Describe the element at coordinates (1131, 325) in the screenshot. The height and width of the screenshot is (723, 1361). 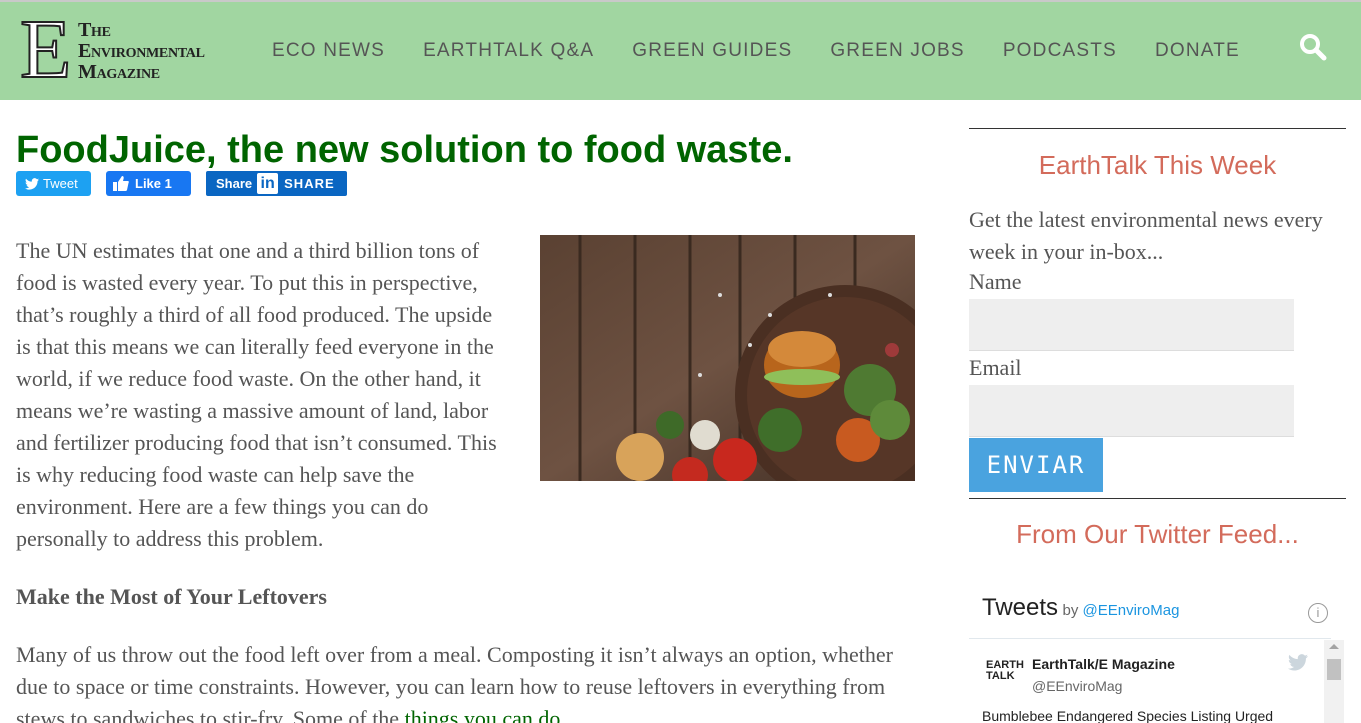
I see `name-input` at that location.